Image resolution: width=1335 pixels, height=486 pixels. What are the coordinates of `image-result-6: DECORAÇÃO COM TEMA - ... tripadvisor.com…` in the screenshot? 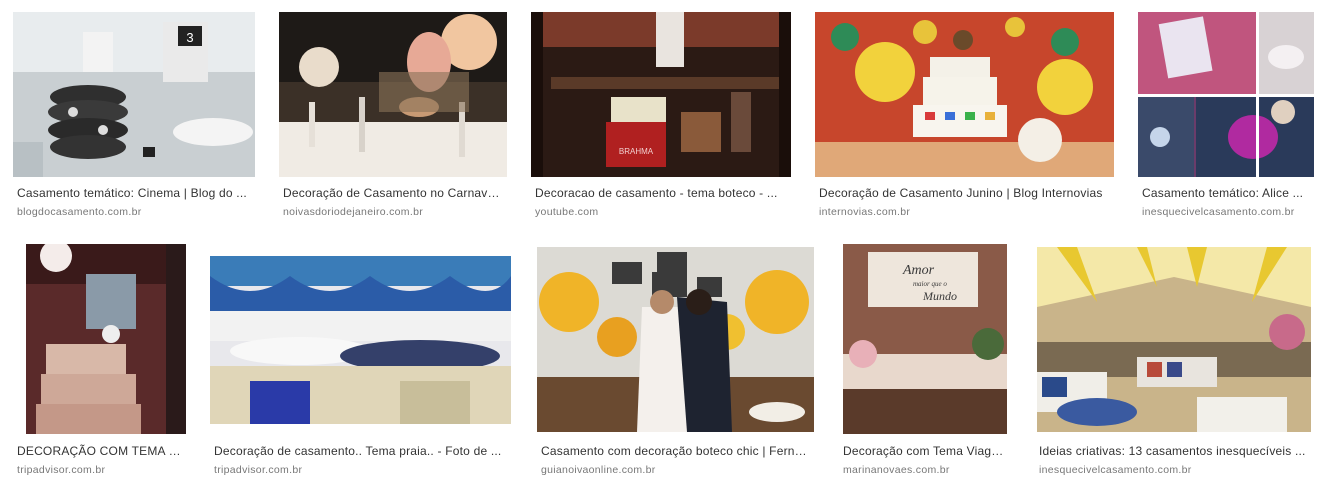 It's located at (99, 362).